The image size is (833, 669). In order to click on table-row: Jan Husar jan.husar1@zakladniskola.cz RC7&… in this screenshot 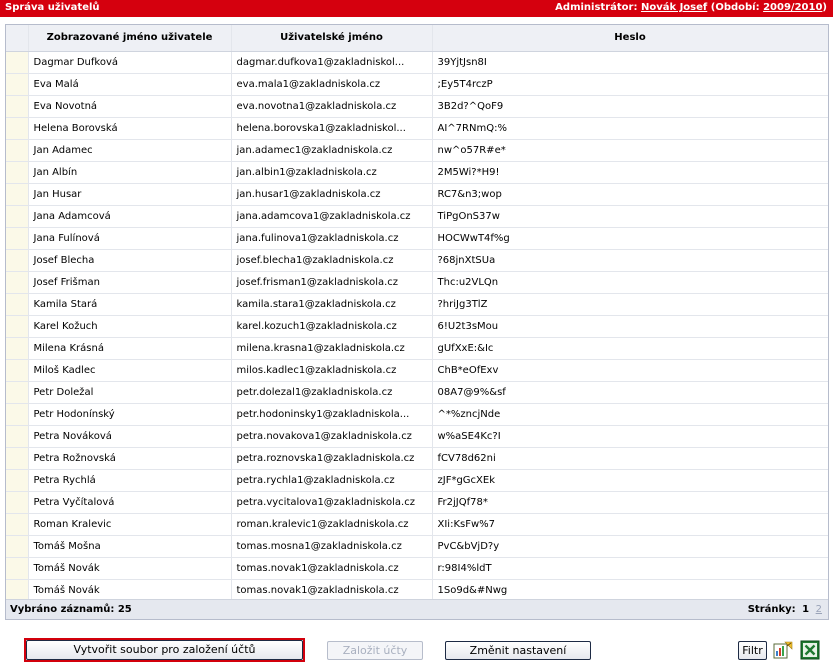, I will do `click(417, 194)`.